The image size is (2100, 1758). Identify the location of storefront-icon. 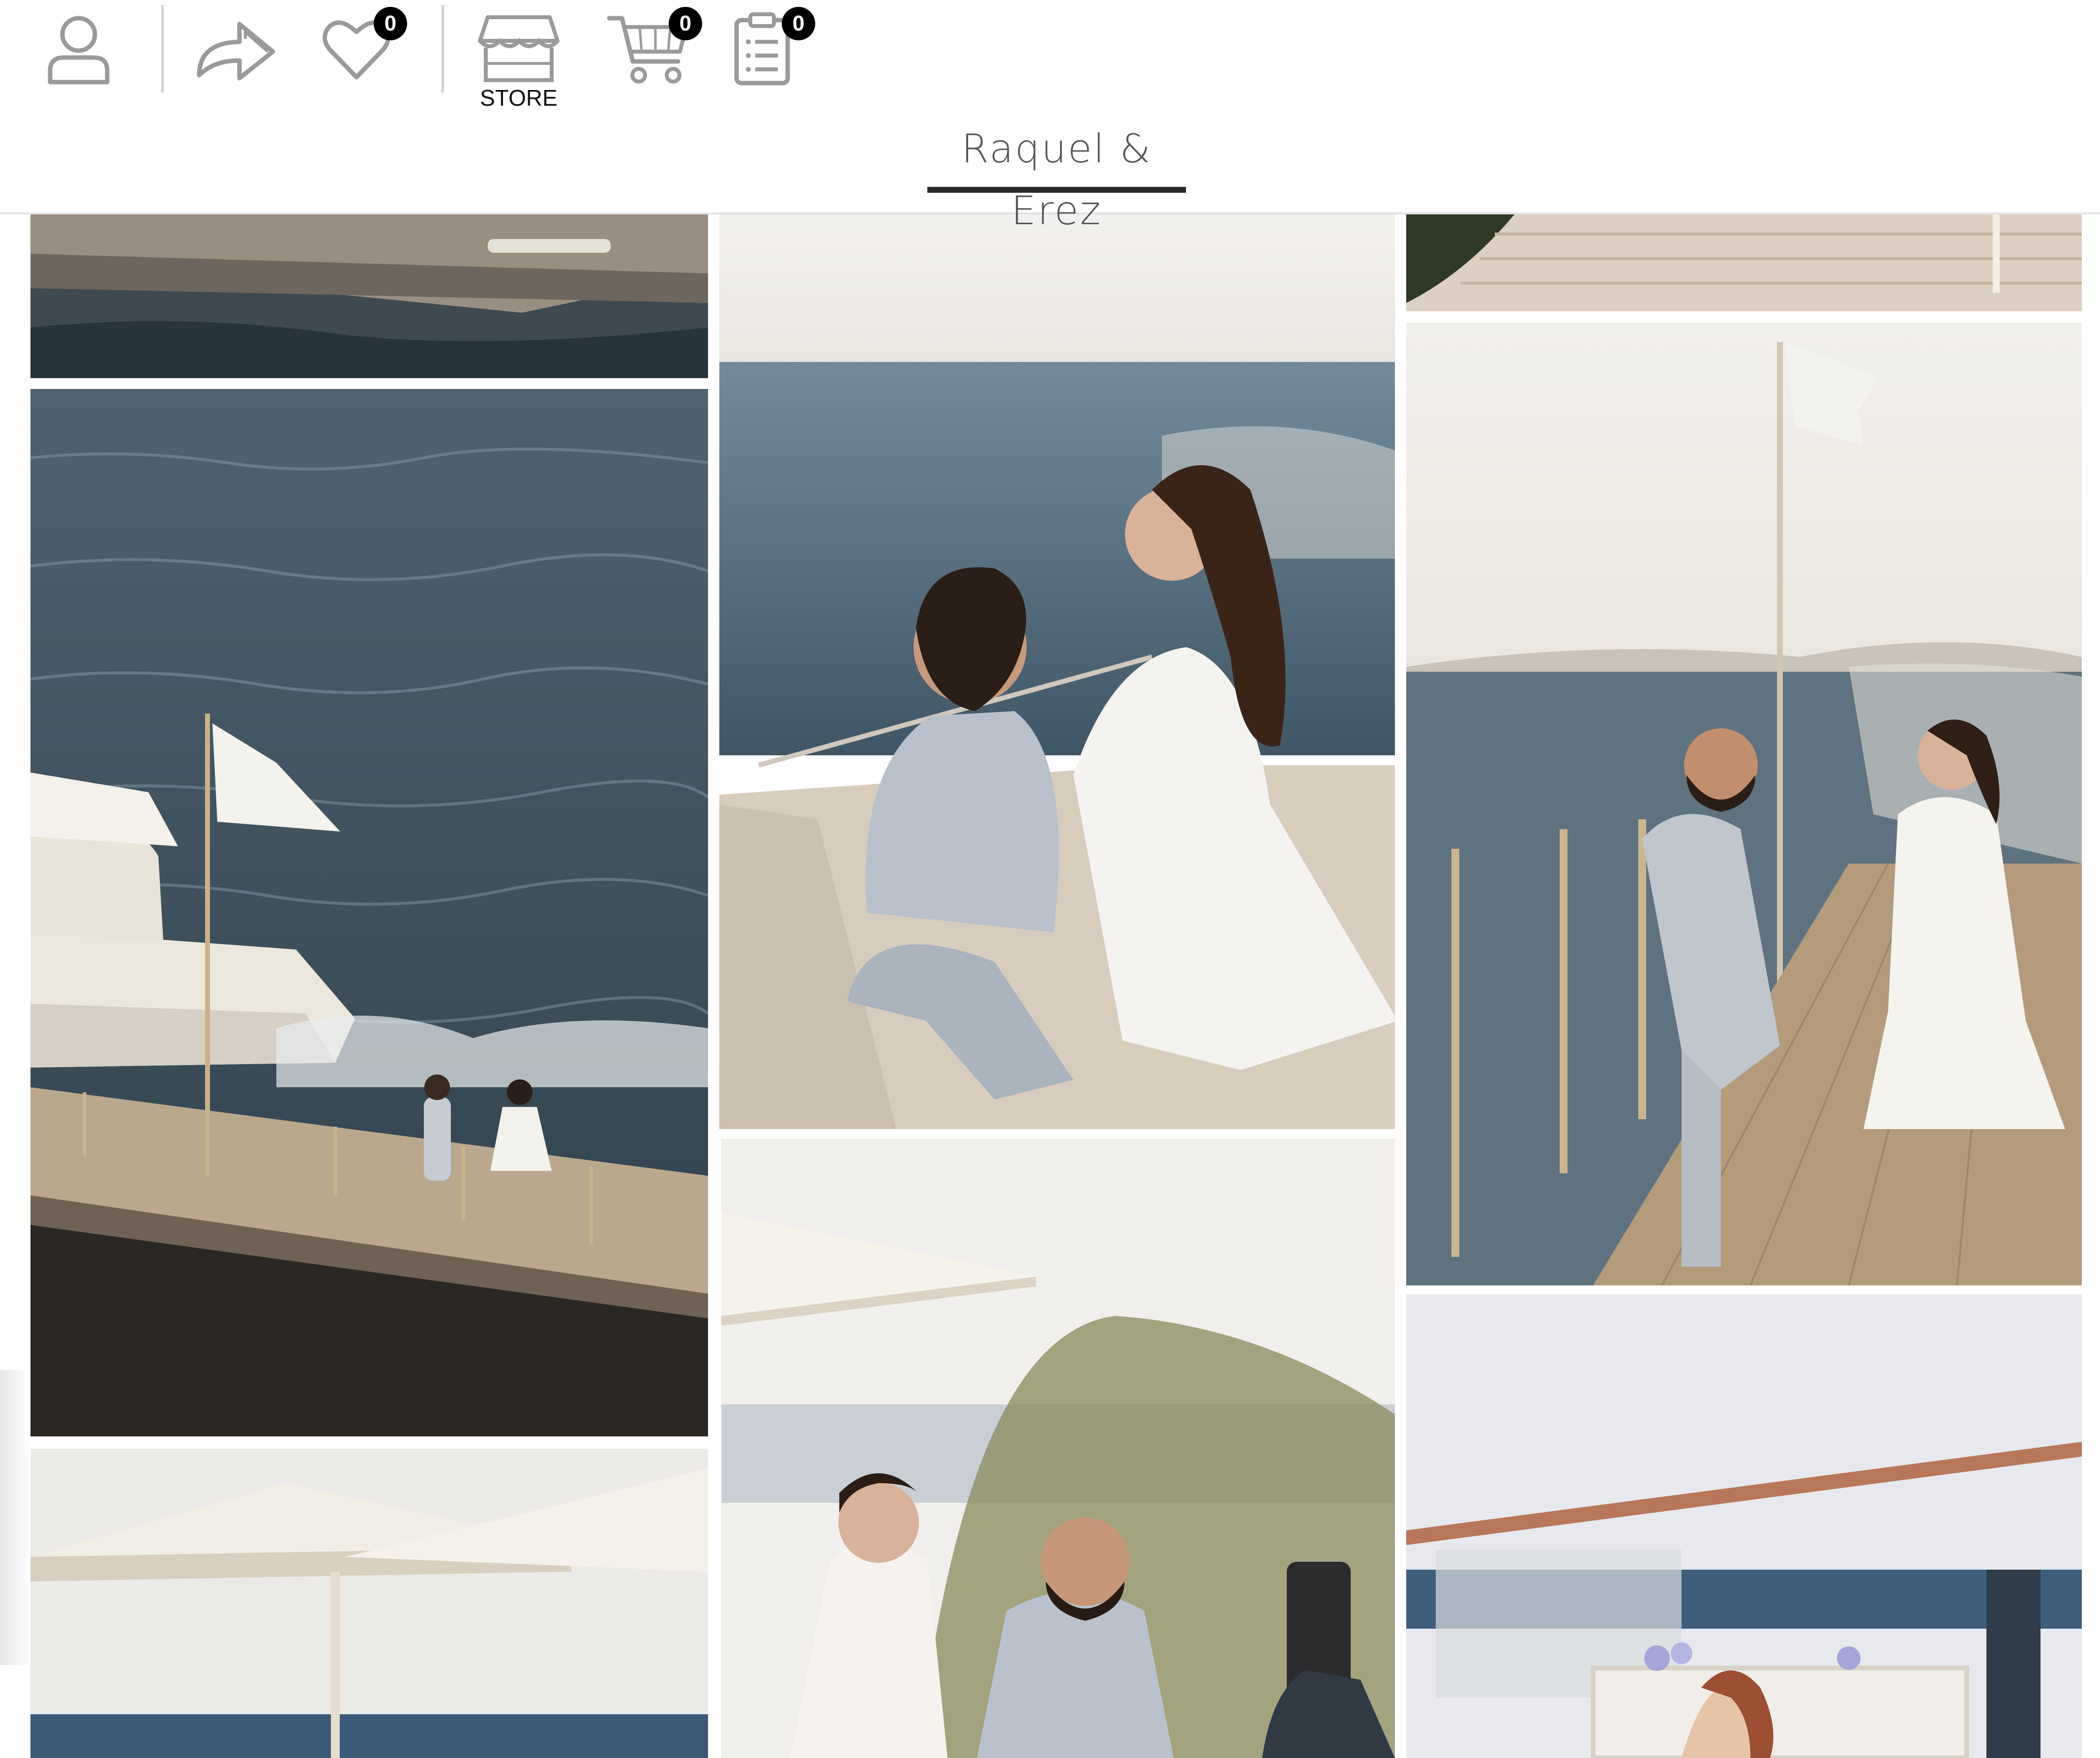
(519, 48).